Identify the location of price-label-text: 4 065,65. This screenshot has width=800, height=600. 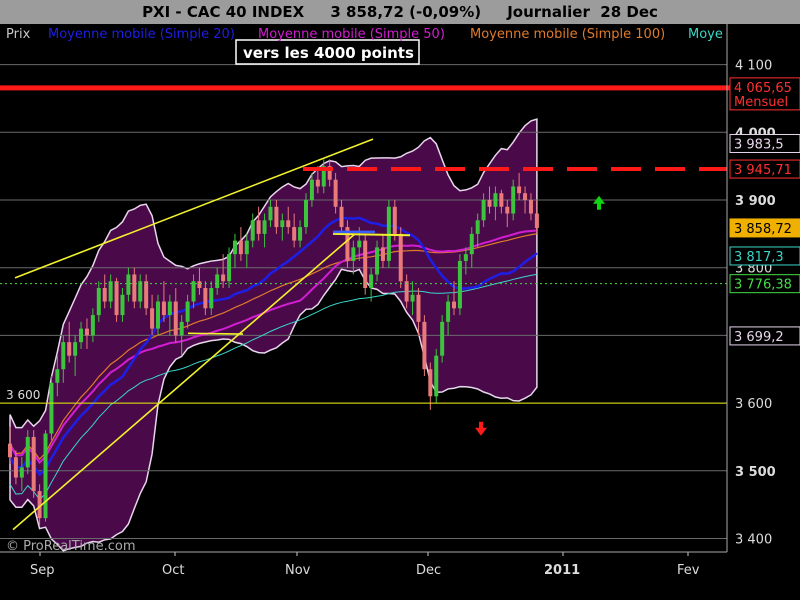
(763, 88).